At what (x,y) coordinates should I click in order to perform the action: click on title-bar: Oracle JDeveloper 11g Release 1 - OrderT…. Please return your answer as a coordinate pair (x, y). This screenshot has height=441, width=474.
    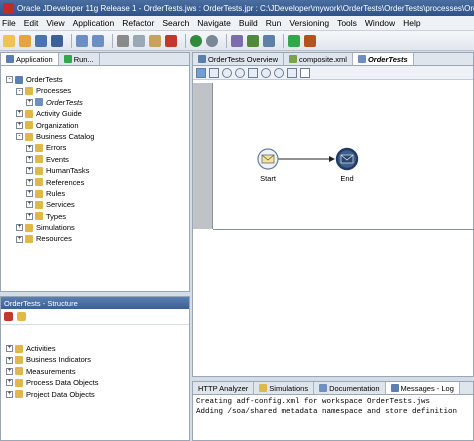
    Looking at the image, I should click on (237, 8).